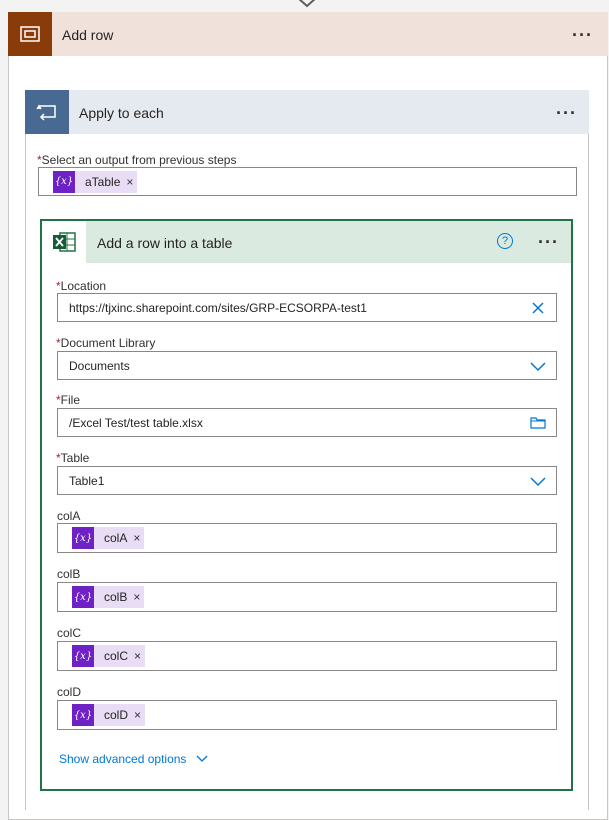 This screenshot has width=609, height=820. I want to click on document-library-value: Documents, so click(99, 365).